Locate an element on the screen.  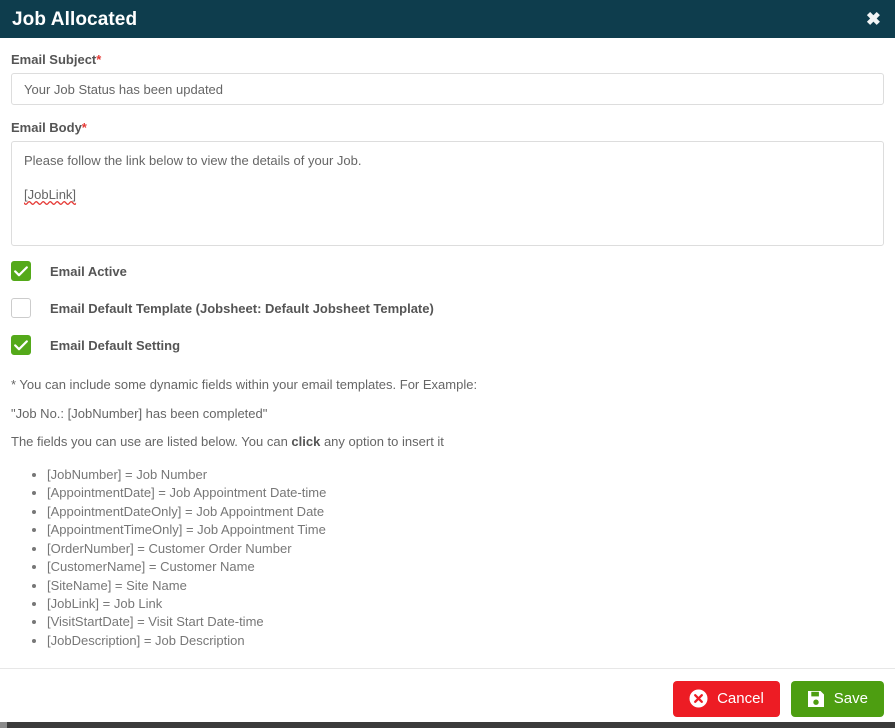
save-button-label: Save is located at coordinates (850, 698).